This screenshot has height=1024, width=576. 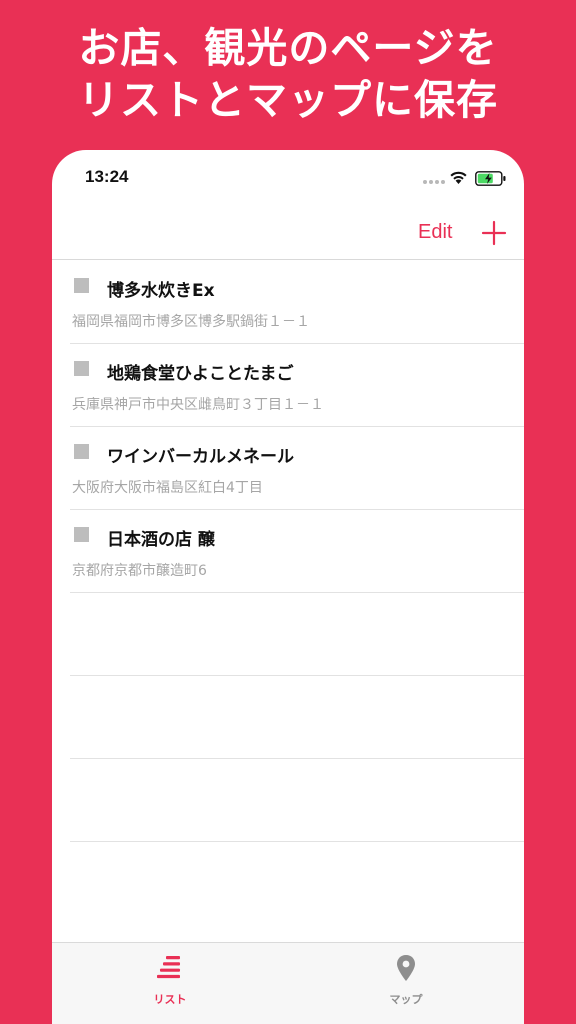 What do you see at coordinates (161, 540) in the screenshot?
I see `list-item-title: 日本酒の店 醸` at bounding box center [161, 540].